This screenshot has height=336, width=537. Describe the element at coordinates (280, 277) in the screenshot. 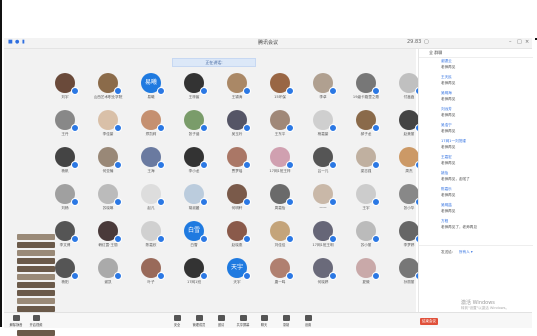

I see `participant-tile: 唐一鸣` at that location.